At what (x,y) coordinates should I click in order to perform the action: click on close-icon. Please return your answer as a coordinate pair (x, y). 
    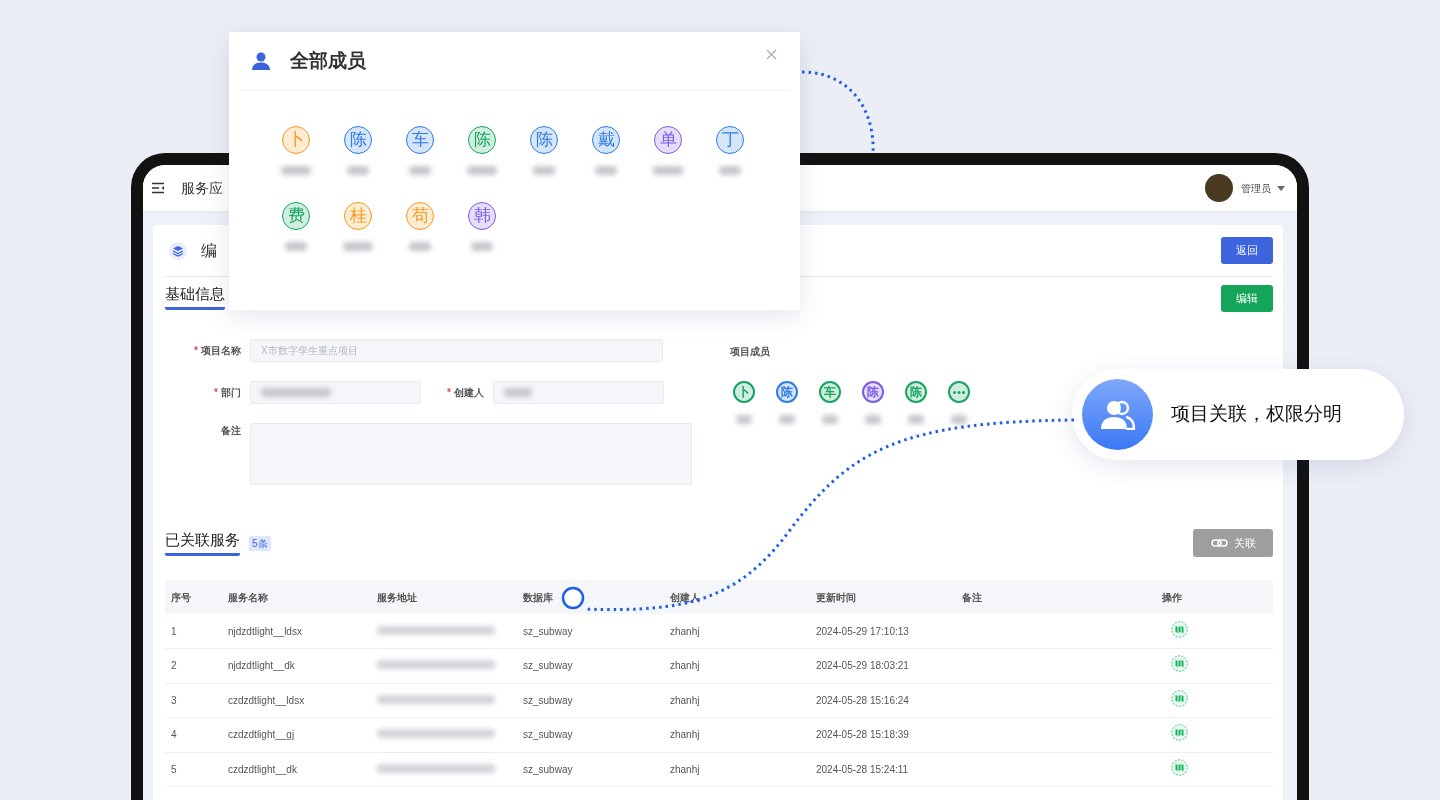
    Looking at the image, I should click on (771, 54).